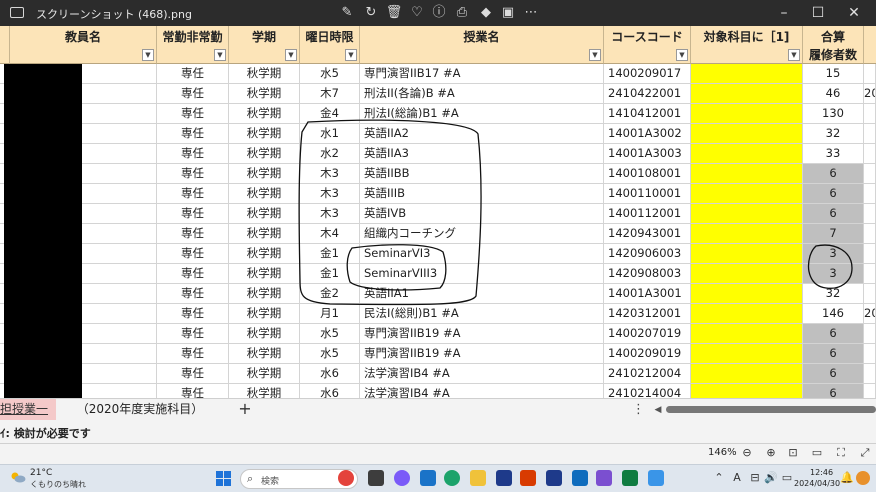 The width and height of the screenshot is (876, 492). What do you see at coordinates (508, 13) in the screenshot?
I see `clipchamp-icon: ▣` at bounding box center [508, 13].